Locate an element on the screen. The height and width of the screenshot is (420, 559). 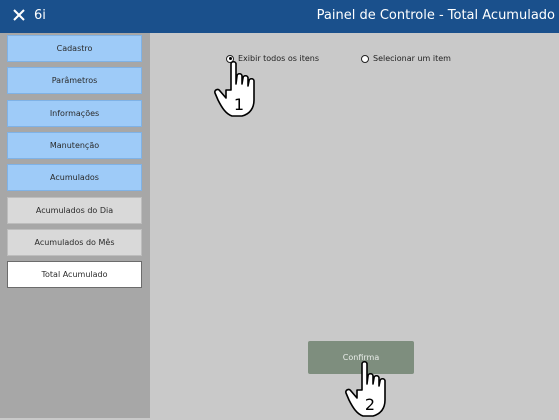
sidebar-item-cadastro: Cadastro is located at coordinates (74, 48).